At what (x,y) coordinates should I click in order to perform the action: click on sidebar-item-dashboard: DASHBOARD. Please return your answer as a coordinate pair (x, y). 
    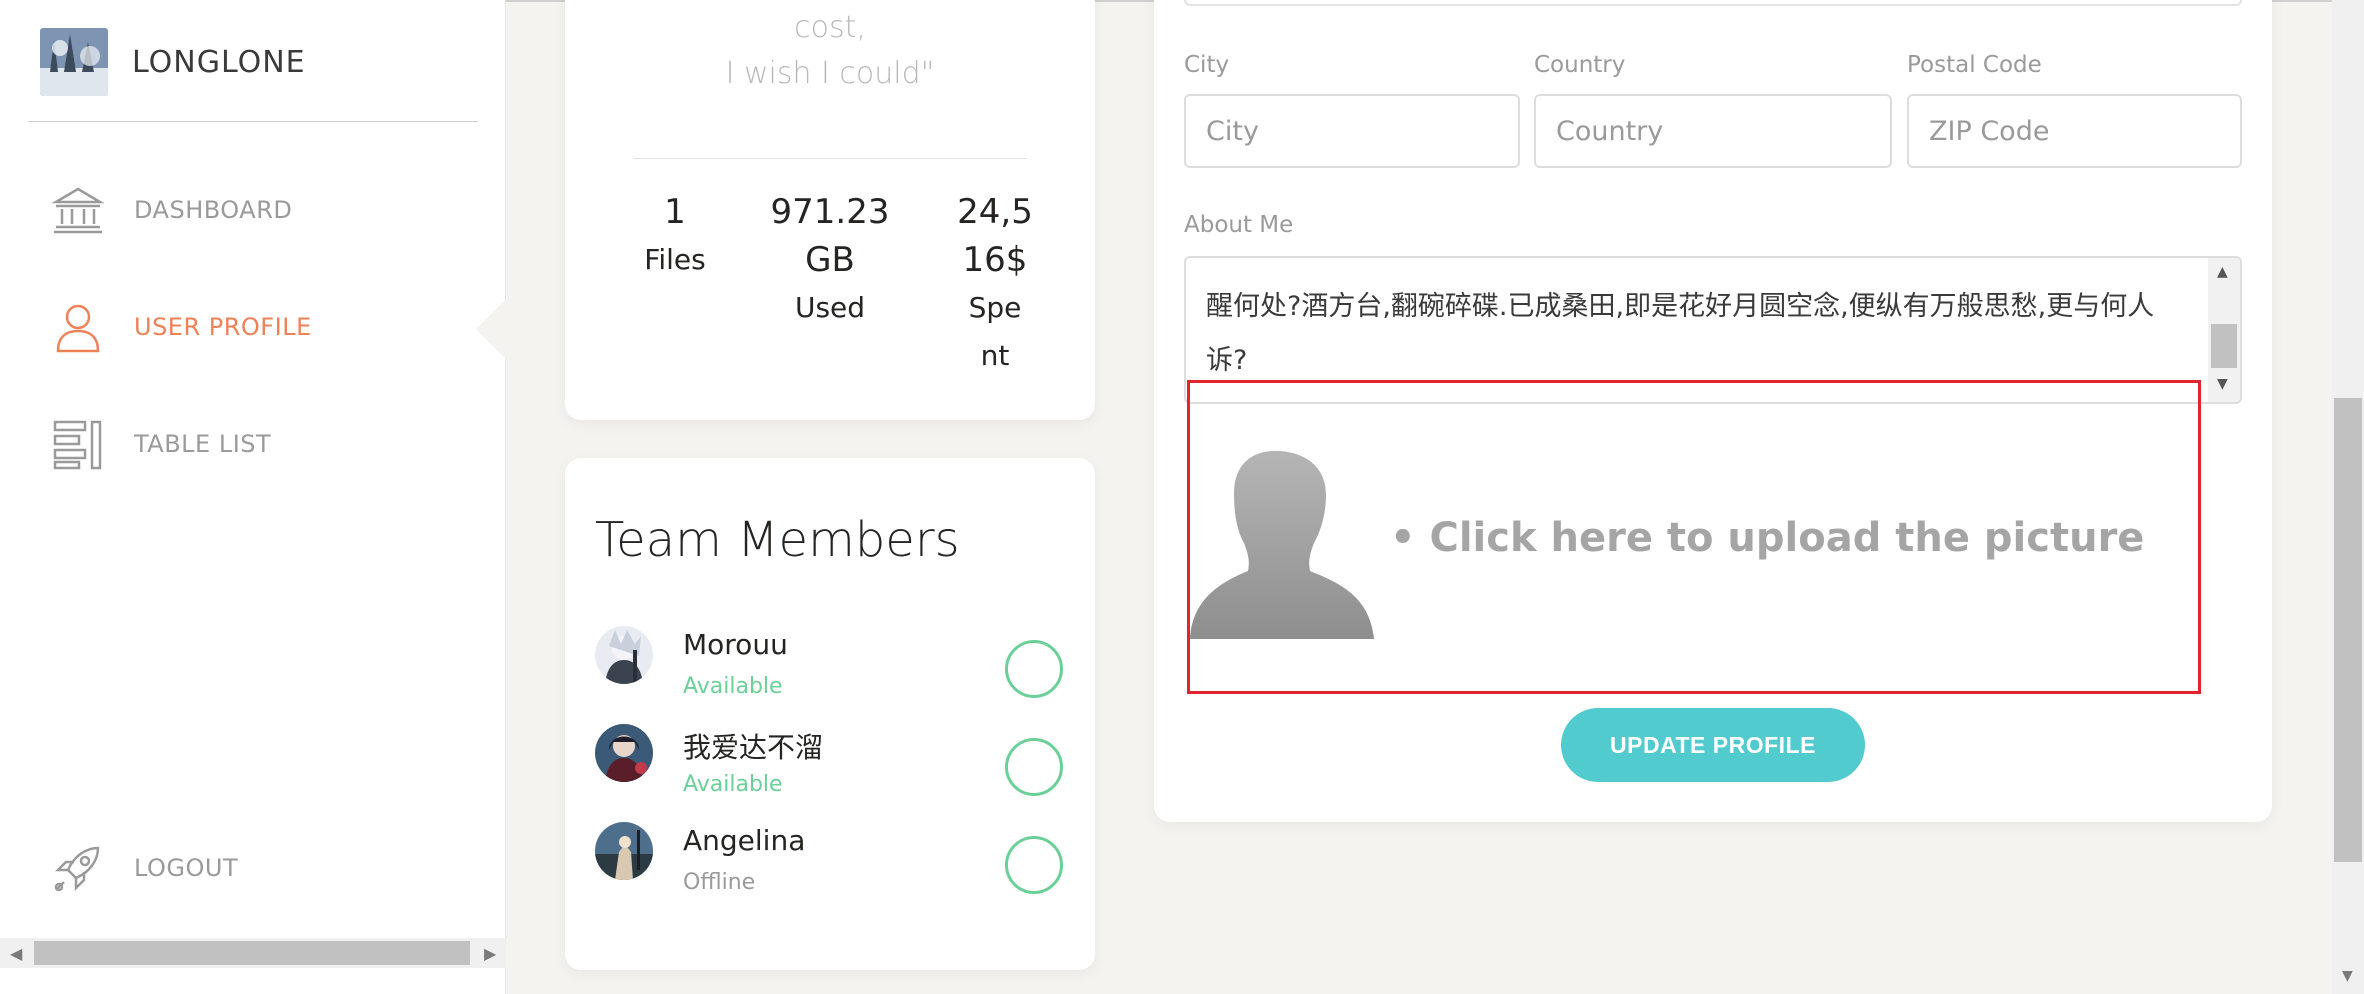
    Looking at the image, I should click on (171, 210).